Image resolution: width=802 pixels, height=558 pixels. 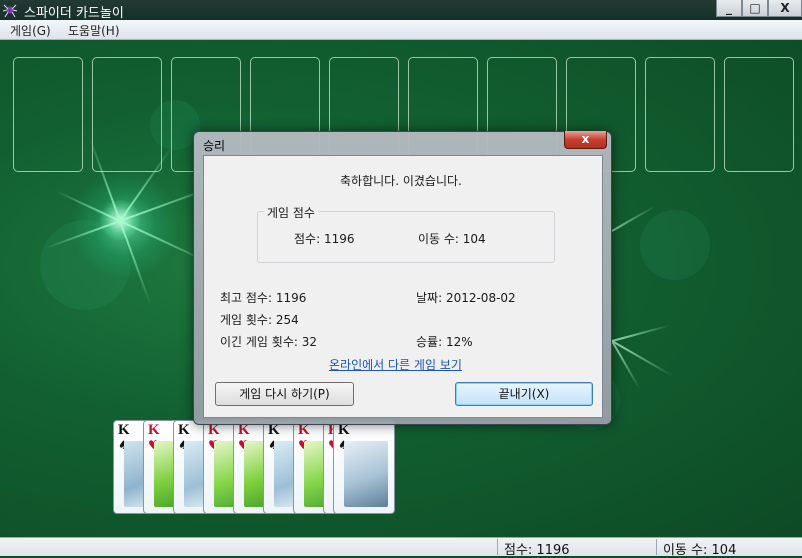 I want to click on play-again-button: 게임 다시 하기(P), so click(x=284, y=394).